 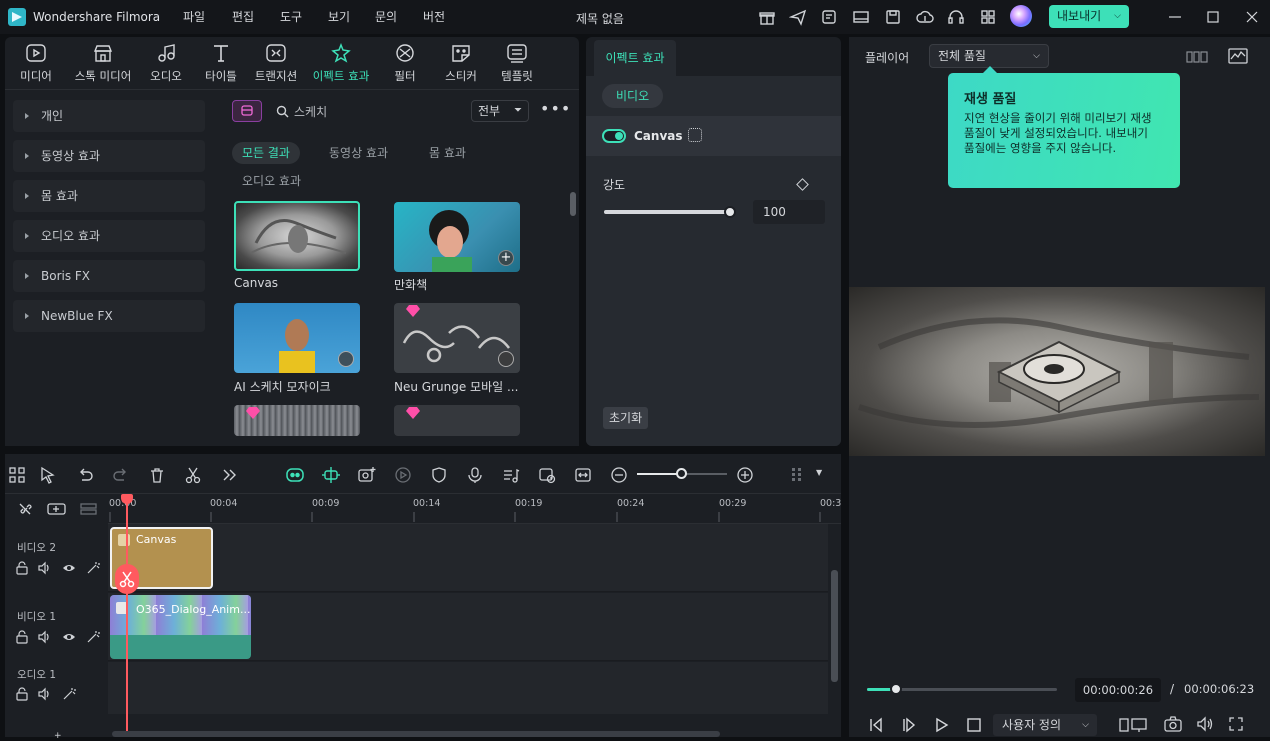 What do you see at coordinates (695, 135) in the screenshot?
I see `effect-mask-icon` at bounding box center [695, 135].